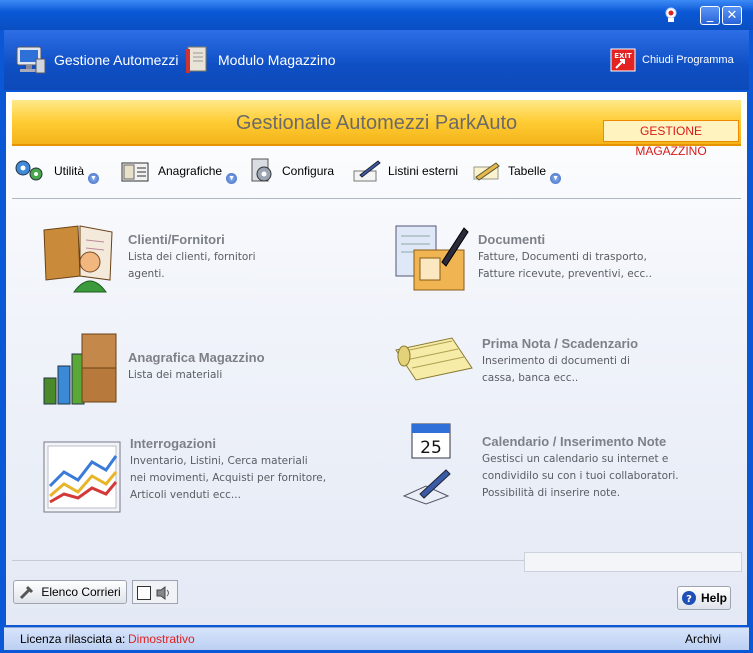 Image resolution: width=753 pixels, height=653 pixels. I want to click on module-title: Calendario / Inserimento Note, so click(574, 441).